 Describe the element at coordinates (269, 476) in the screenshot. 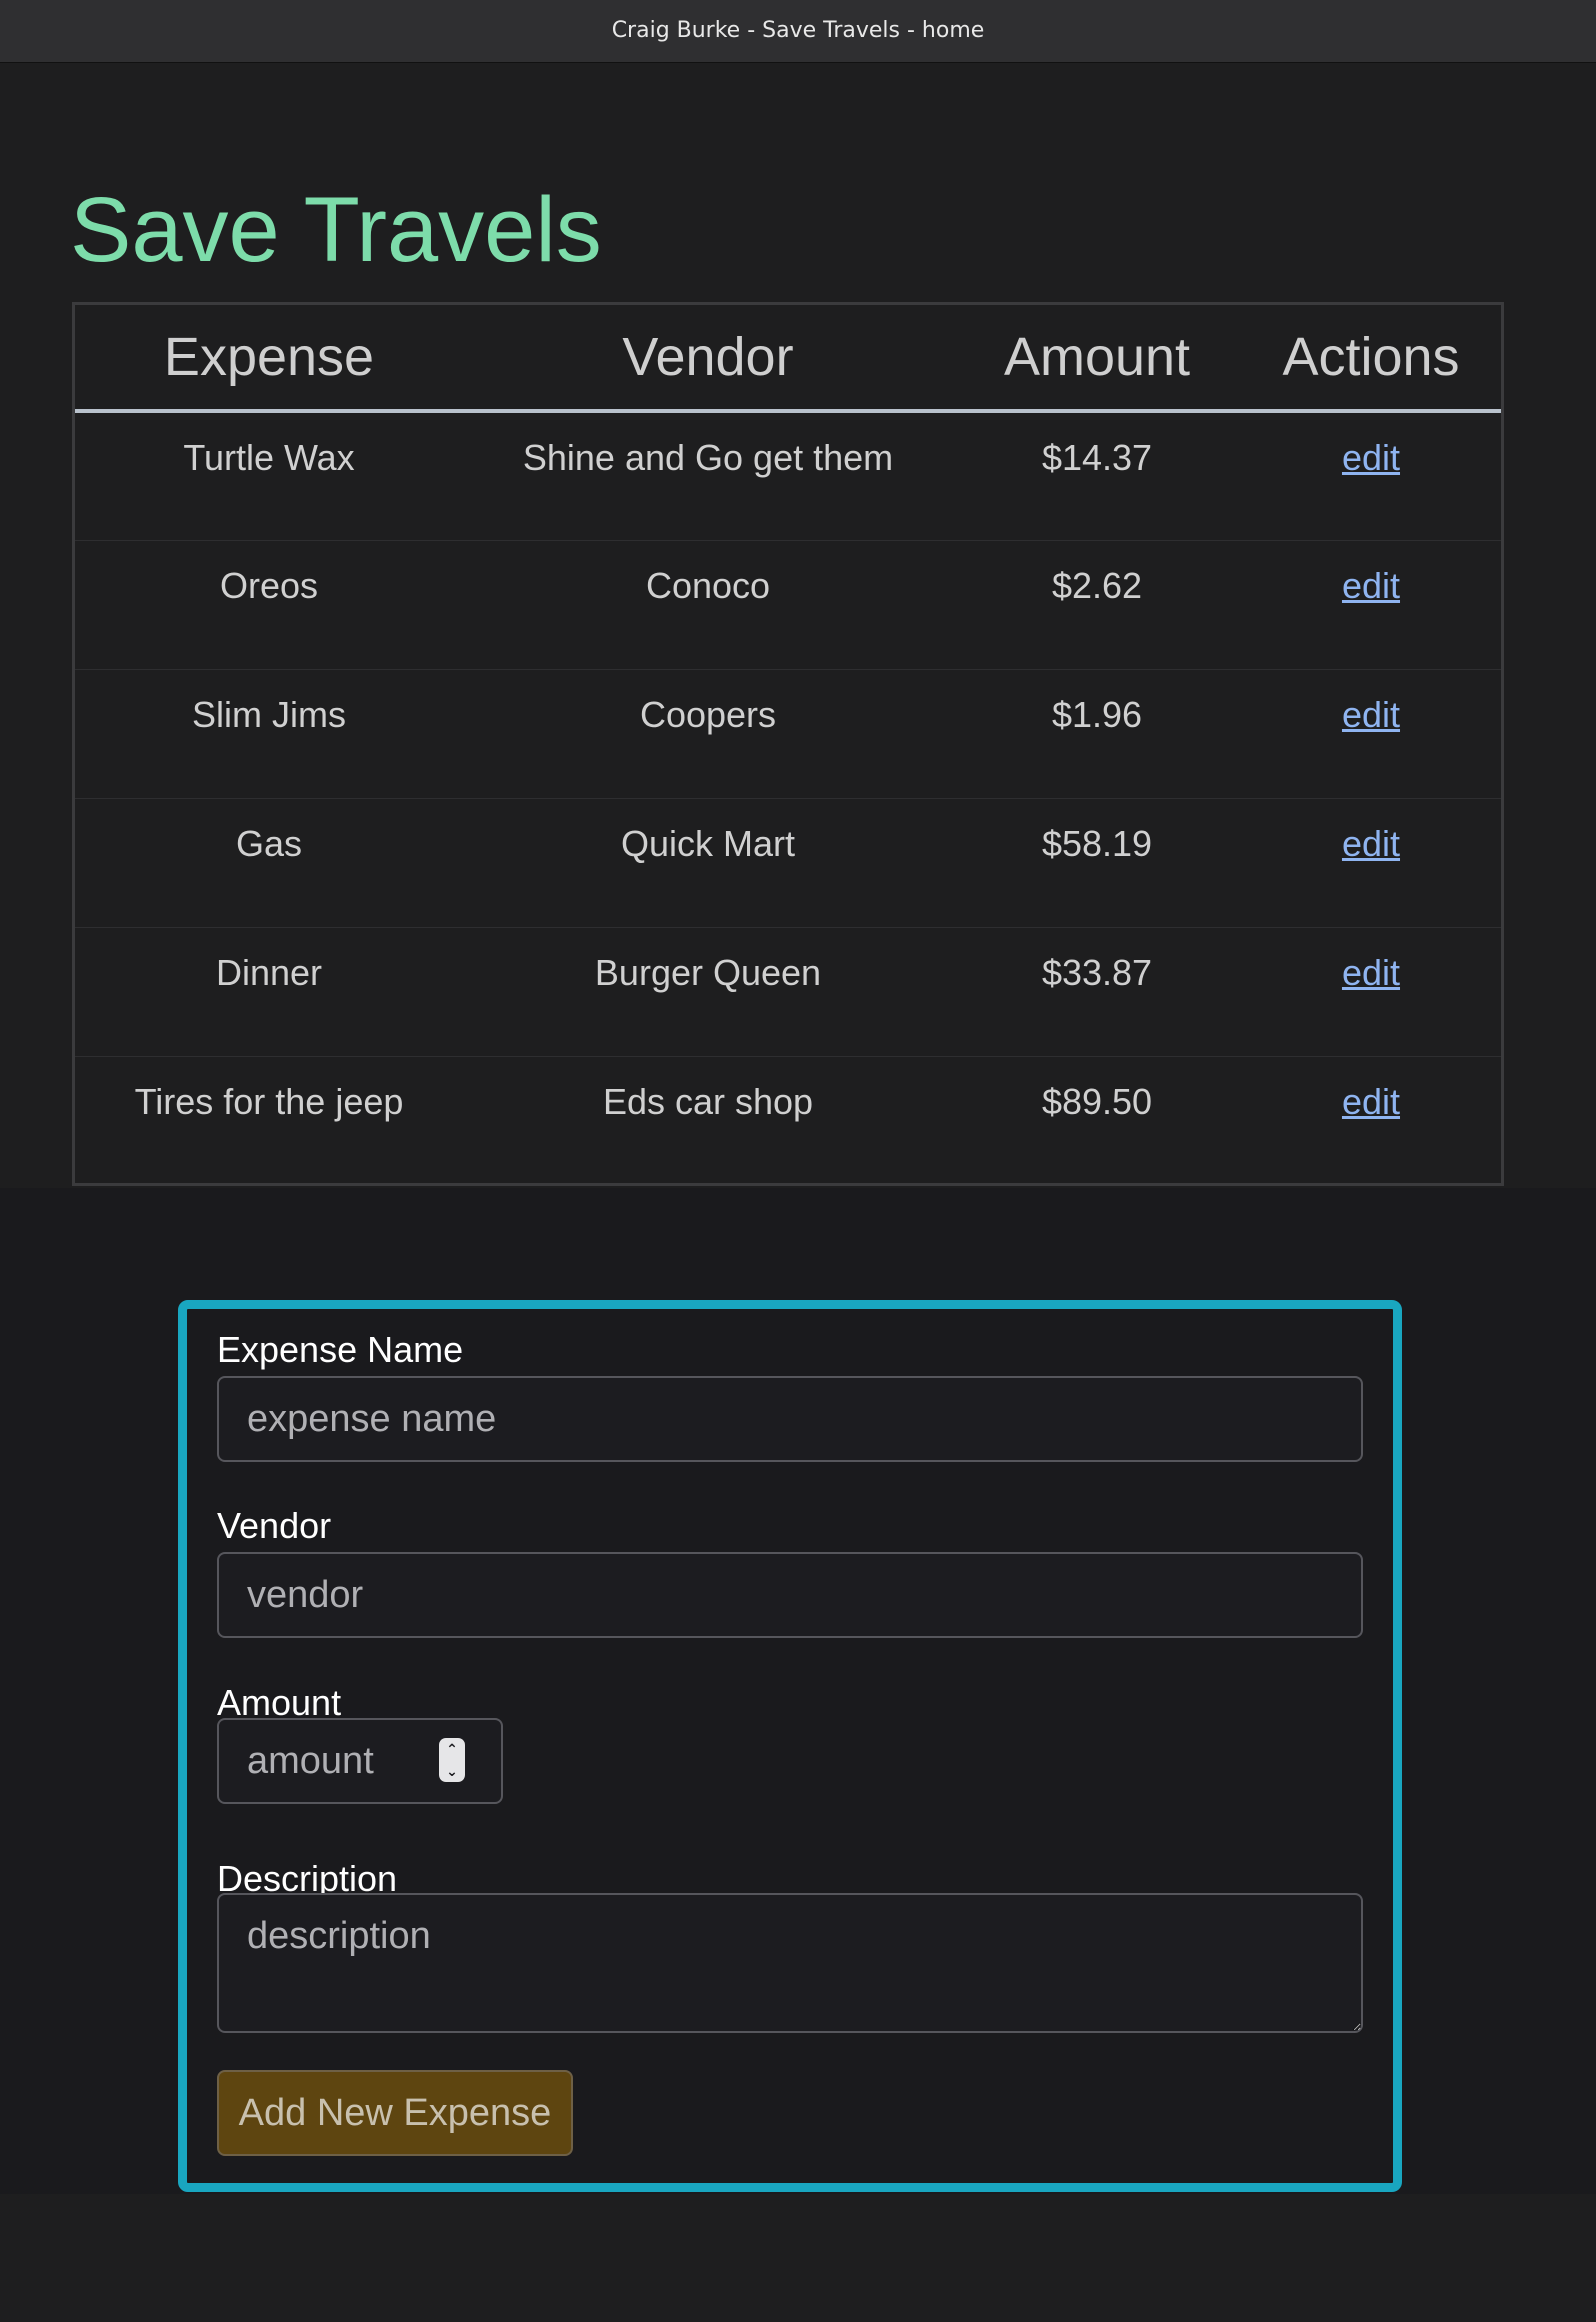

I see `cell-expense: Turtle Wax` at that location.